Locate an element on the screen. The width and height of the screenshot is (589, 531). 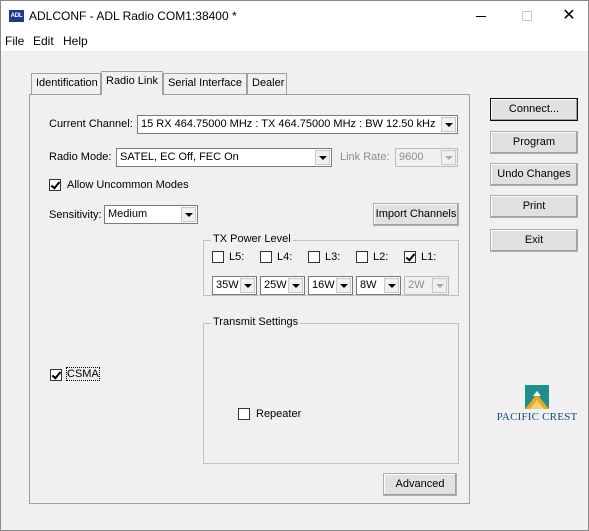
power-level-l2-checkbox is located at coordinates (362, 257).